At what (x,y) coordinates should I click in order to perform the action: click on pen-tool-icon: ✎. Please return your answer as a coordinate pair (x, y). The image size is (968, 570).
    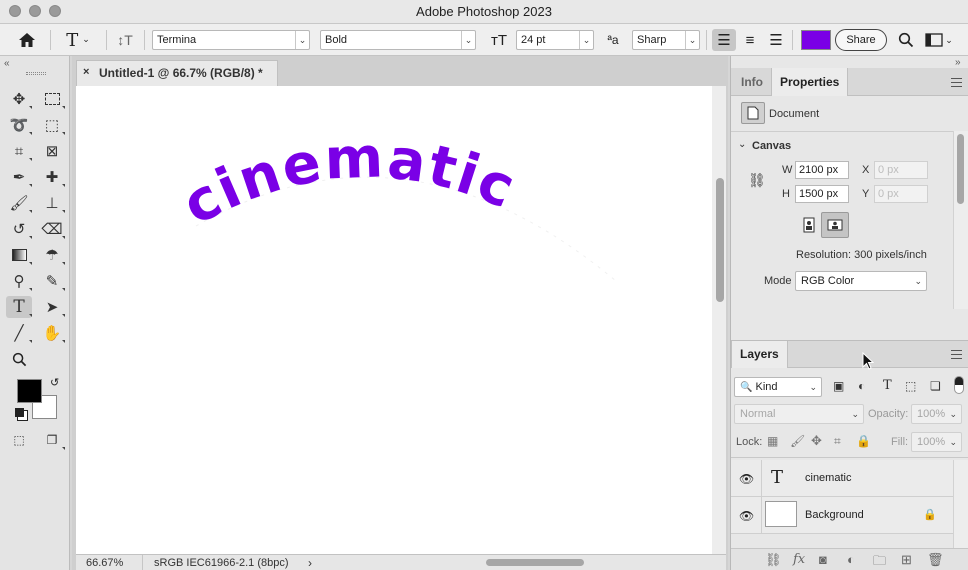
    Looking at the image, I should click on (52, 281).